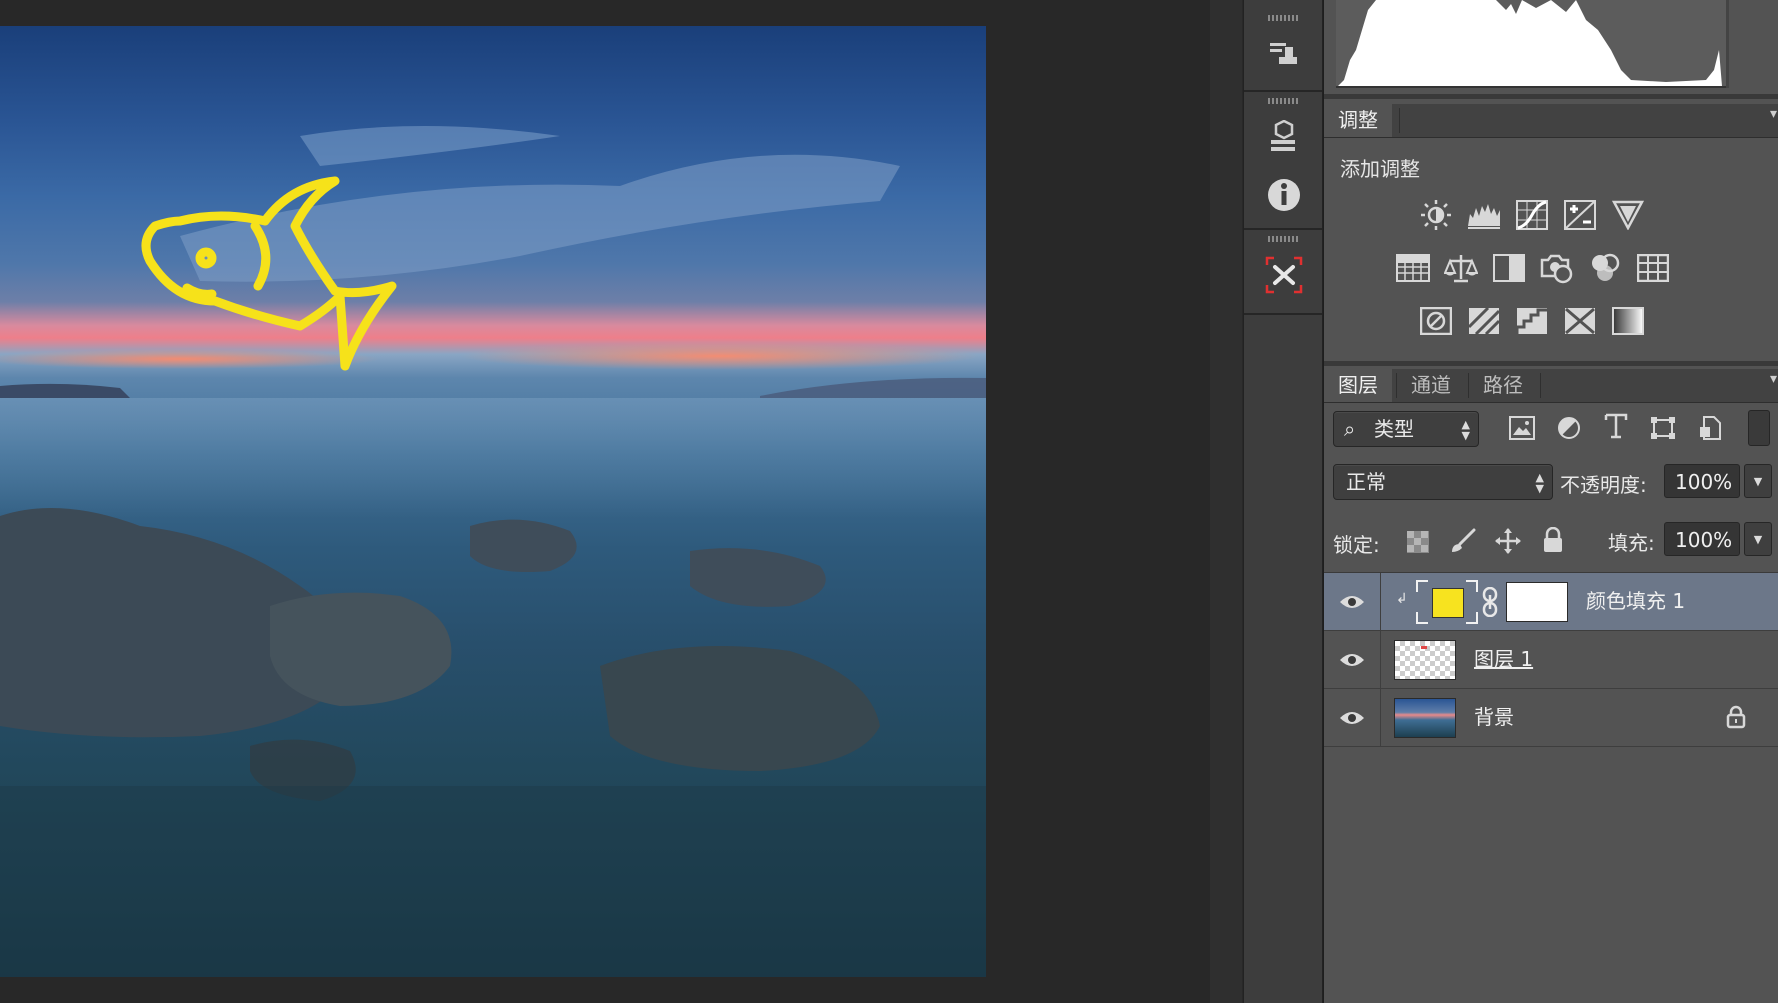 The height and width of the screenshot is (1003, 1778). Describe the element at coordinates (1431, 385) in the screenshot. I see `tab-channels: 通道` at that location.